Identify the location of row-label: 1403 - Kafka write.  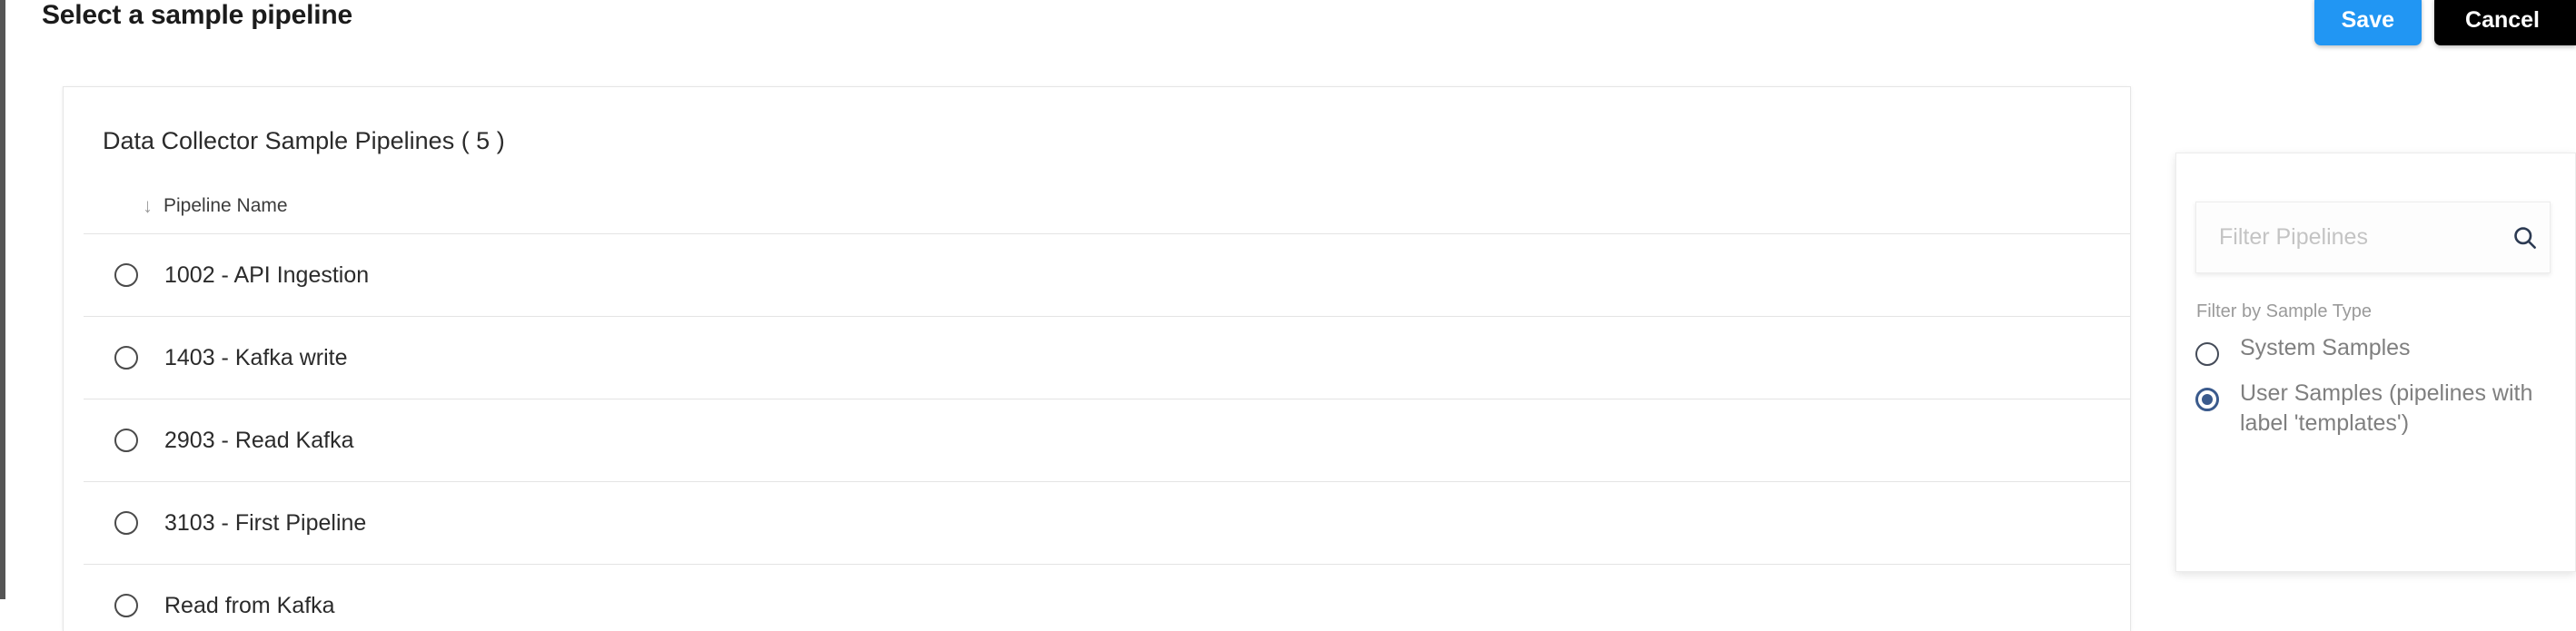
(256, 357).